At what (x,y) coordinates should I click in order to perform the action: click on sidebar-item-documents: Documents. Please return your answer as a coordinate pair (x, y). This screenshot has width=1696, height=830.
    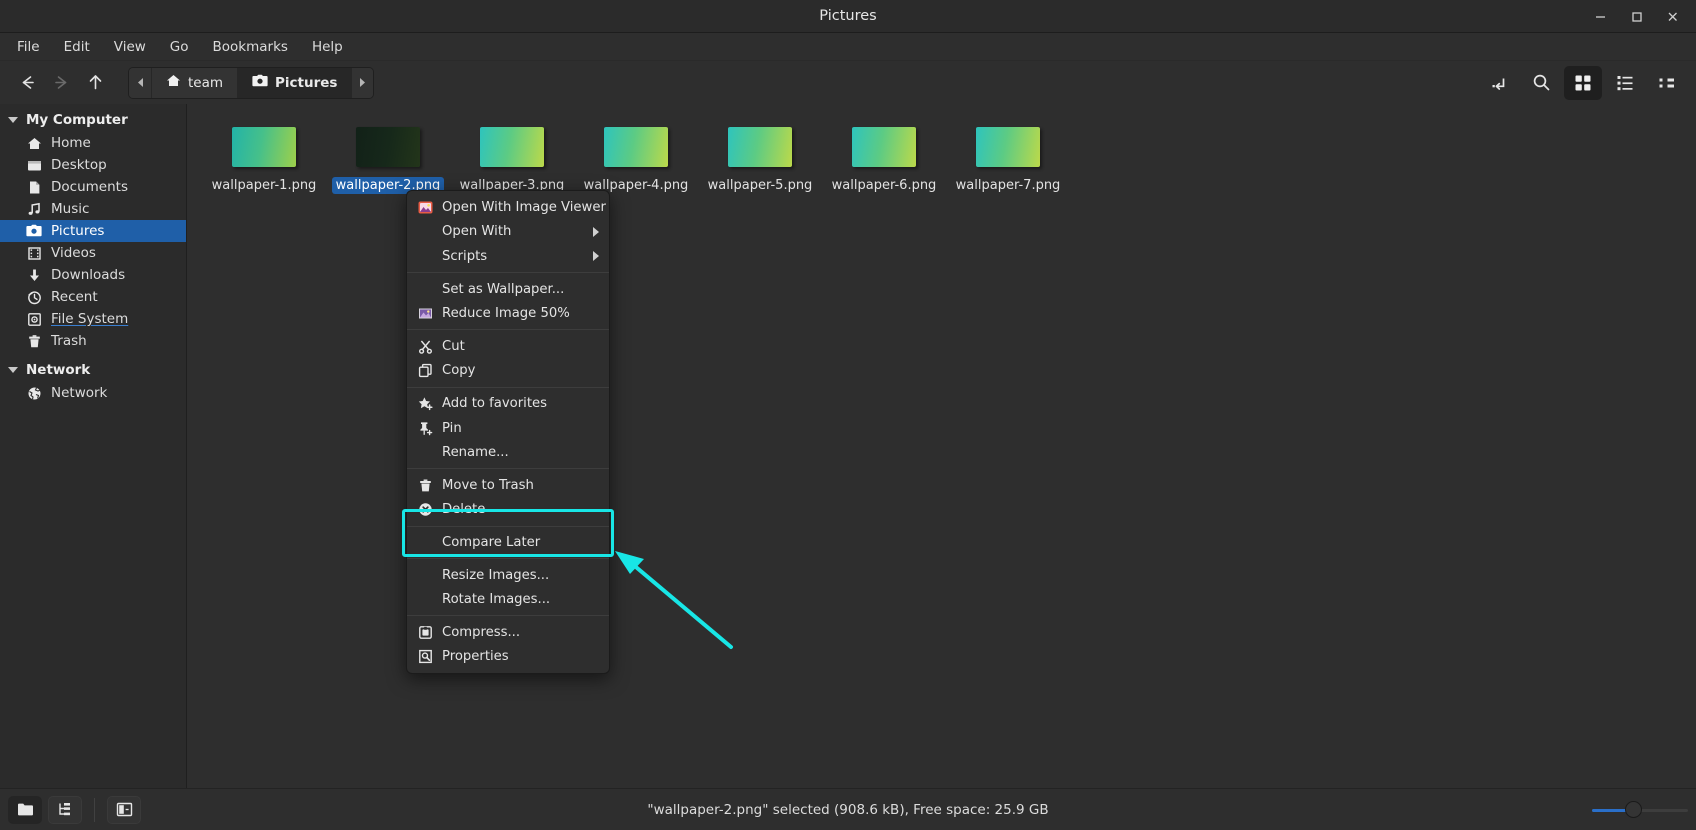
    Looking at the image, I should click on (93, 187).